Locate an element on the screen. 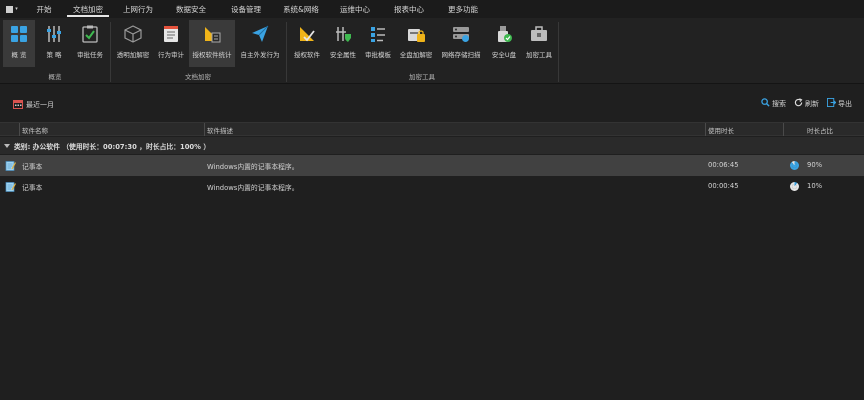 Image resolution: width=864 pixels, height=400 pixels. table-row: 记事本 Windows内置的记事本程序。 00:06:45 90% is located at coordinates (432, 165).